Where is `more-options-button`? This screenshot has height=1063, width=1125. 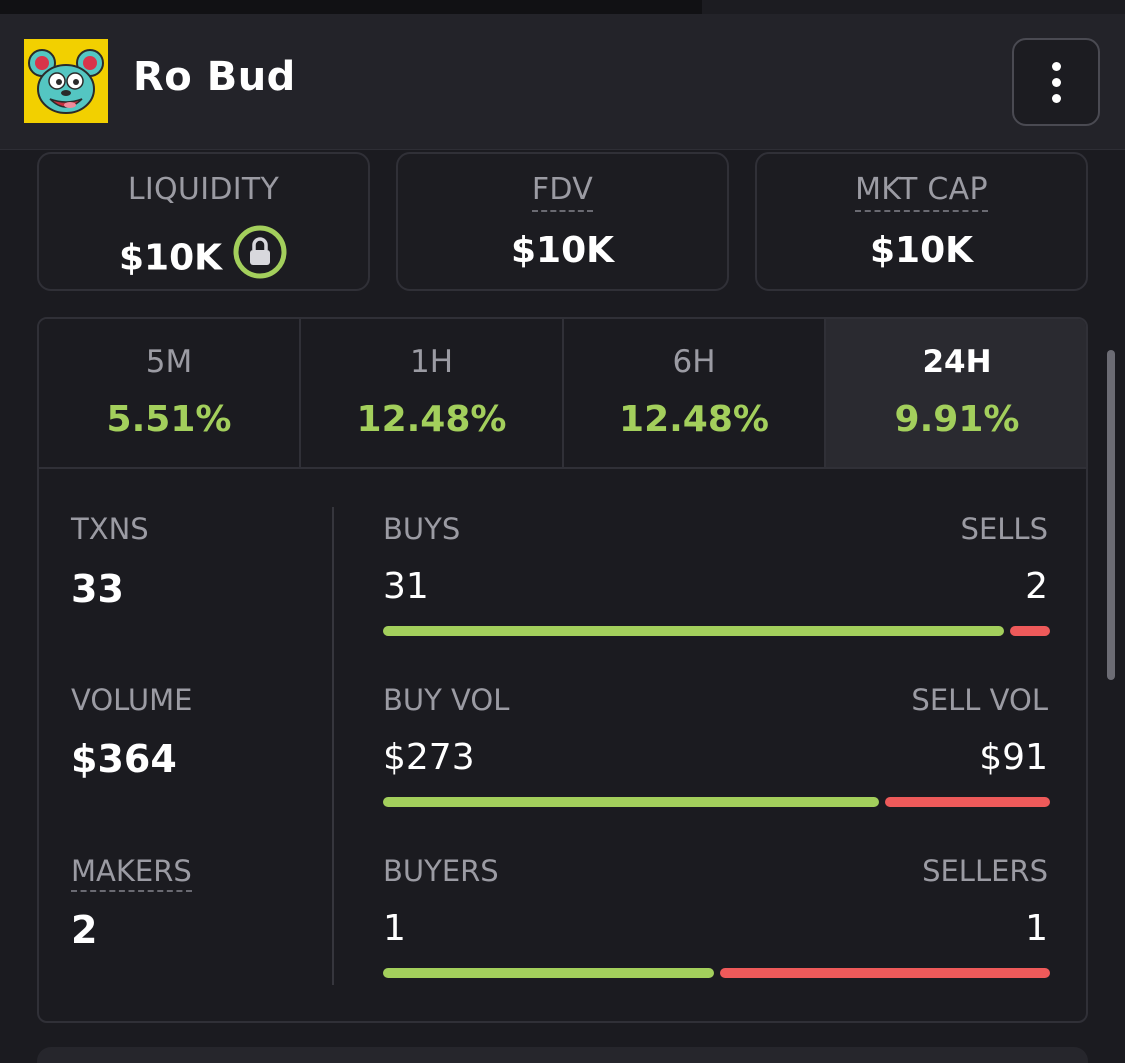
more-options-button is located at coordinates (1056, 82).